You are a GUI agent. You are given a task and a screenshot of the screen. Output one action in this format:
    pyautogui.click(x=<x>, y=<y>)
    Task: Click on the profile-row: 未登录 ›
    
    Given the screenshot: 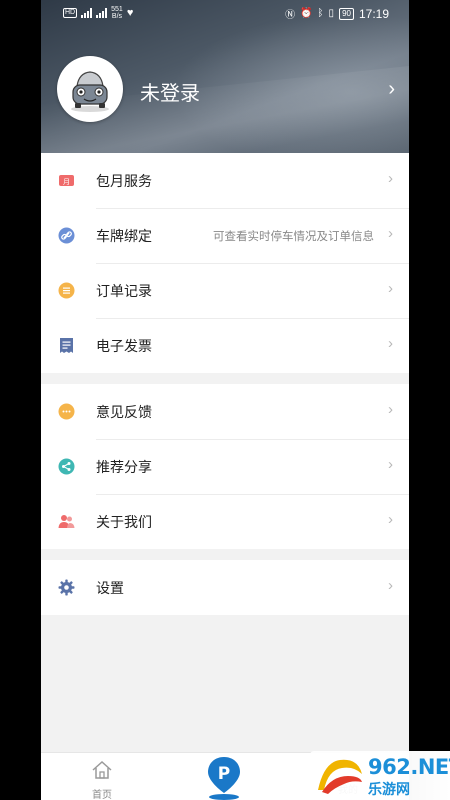 What is the action you would take?
    pyautogui.click(x=225, y=90)
    